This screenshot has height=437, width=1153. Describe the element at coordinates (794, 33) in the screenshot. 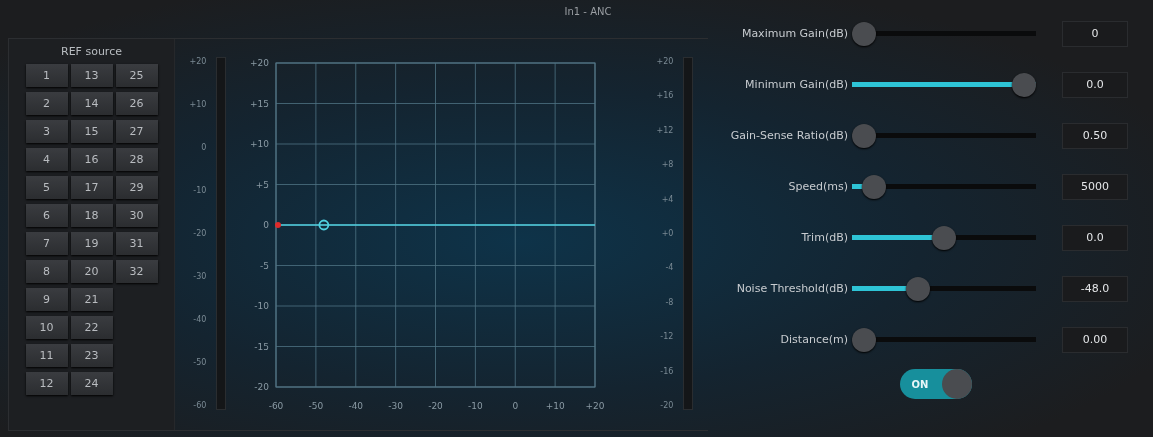

I see `slider-label: Maximum Gain(dB)` at that location.